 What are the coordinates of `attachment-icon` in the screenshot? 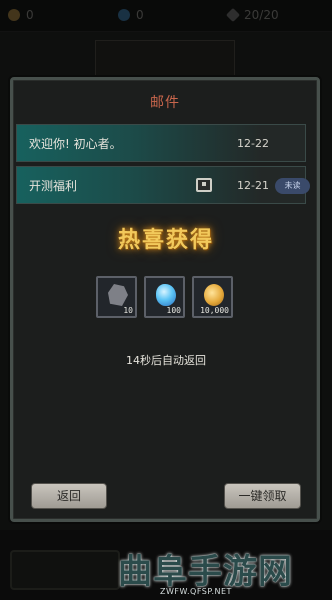 It's located at (204, 185).